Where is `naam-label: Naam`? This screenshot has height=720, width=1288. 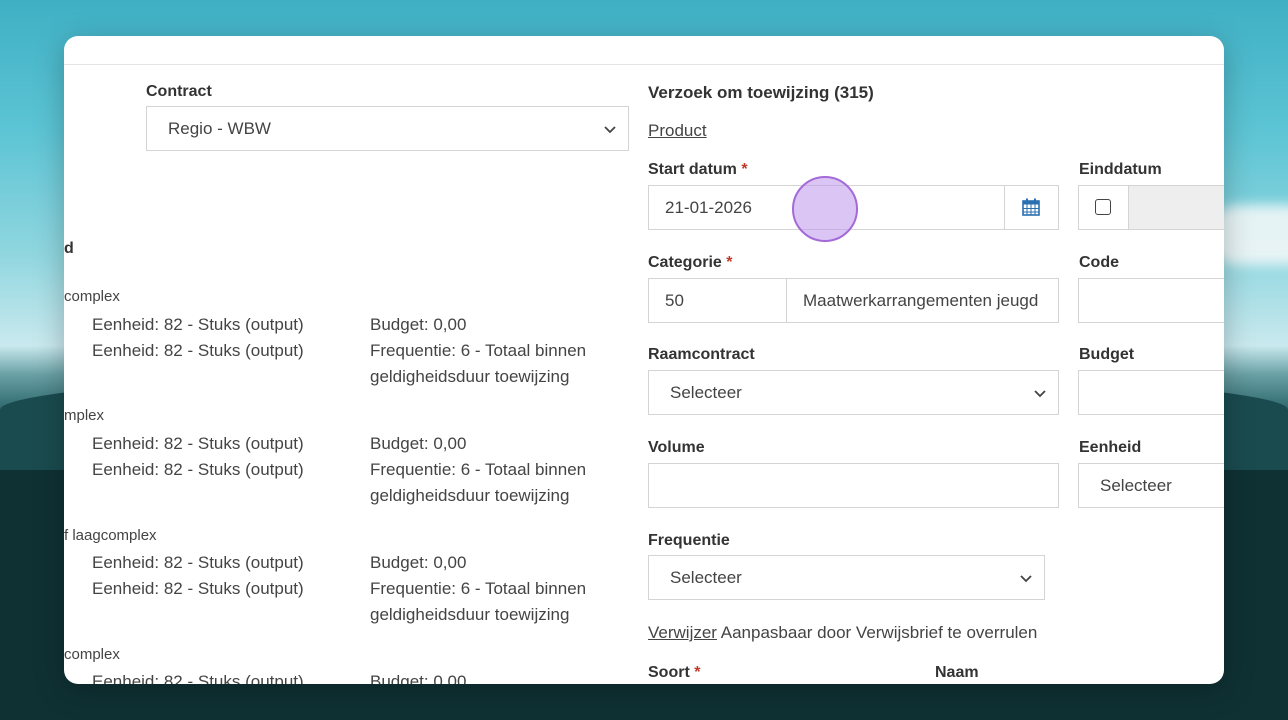 naam-label: Naam is located at coordinates (957, 672).